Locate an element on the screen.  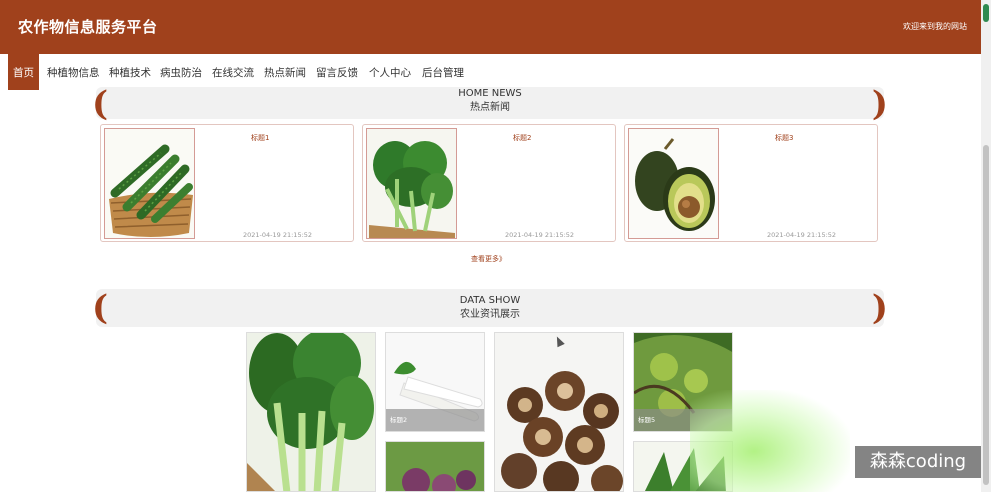
news-card: 标题2 2021-04-19 21:15:52 is located at coordinates (489, 183).